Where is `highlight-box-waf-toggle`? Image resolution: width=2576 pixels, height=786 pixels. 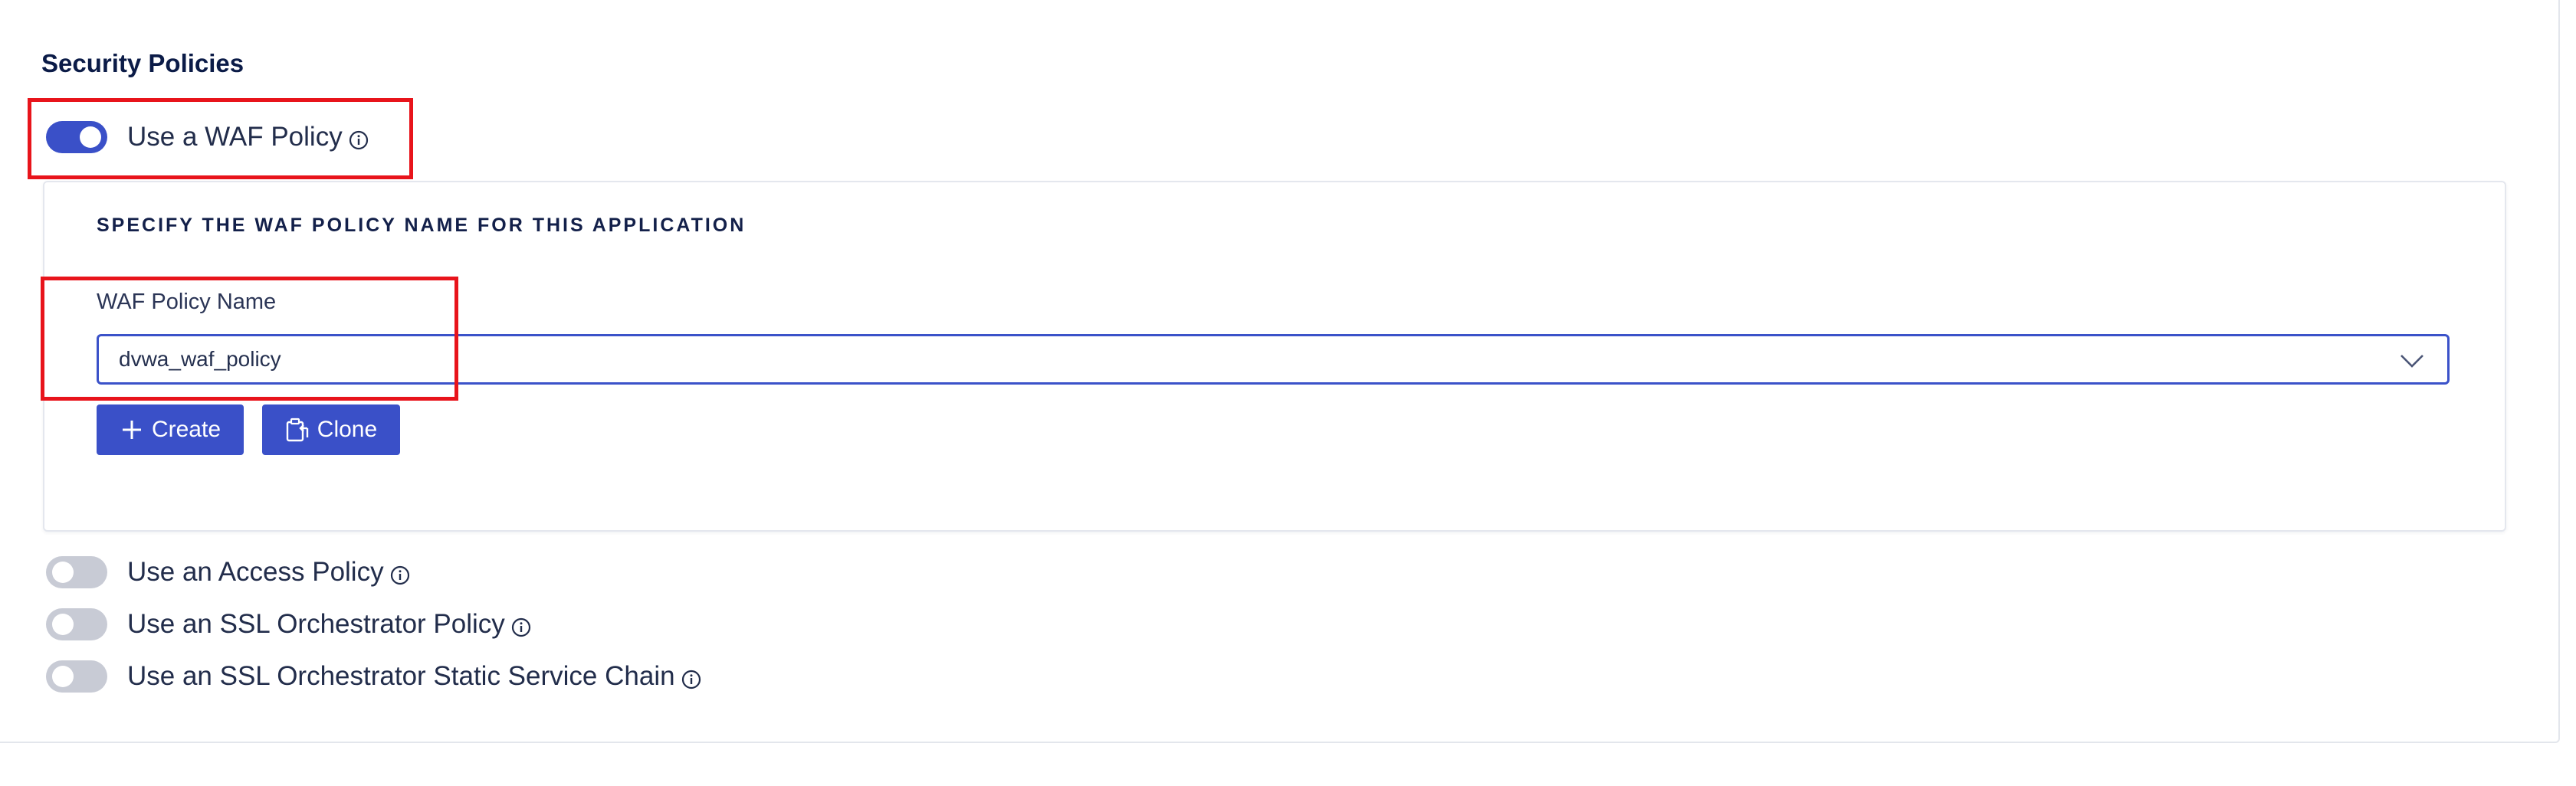
highlight-box-waf-toggle is located at coordinates (220, 138).